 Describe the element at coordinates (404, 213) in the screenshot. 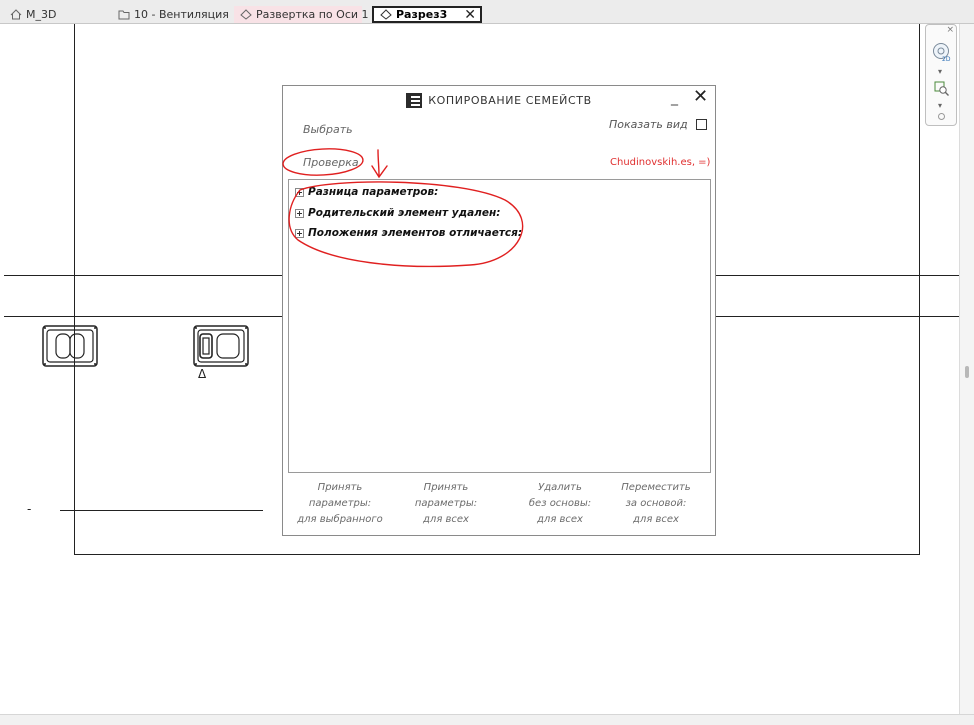

I see `tree-node-label: Родительский элемент удален:` at that location.